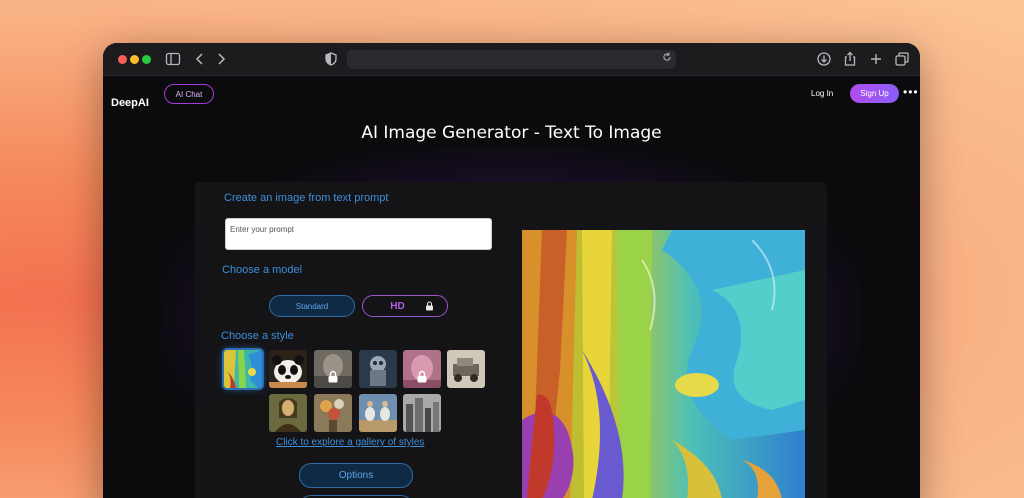 Image resolution: width=1024 pixels, height=498 pixels. Describe the element at coordinates (429, 306) in the screenshot. I see `lock-icon` at that location.